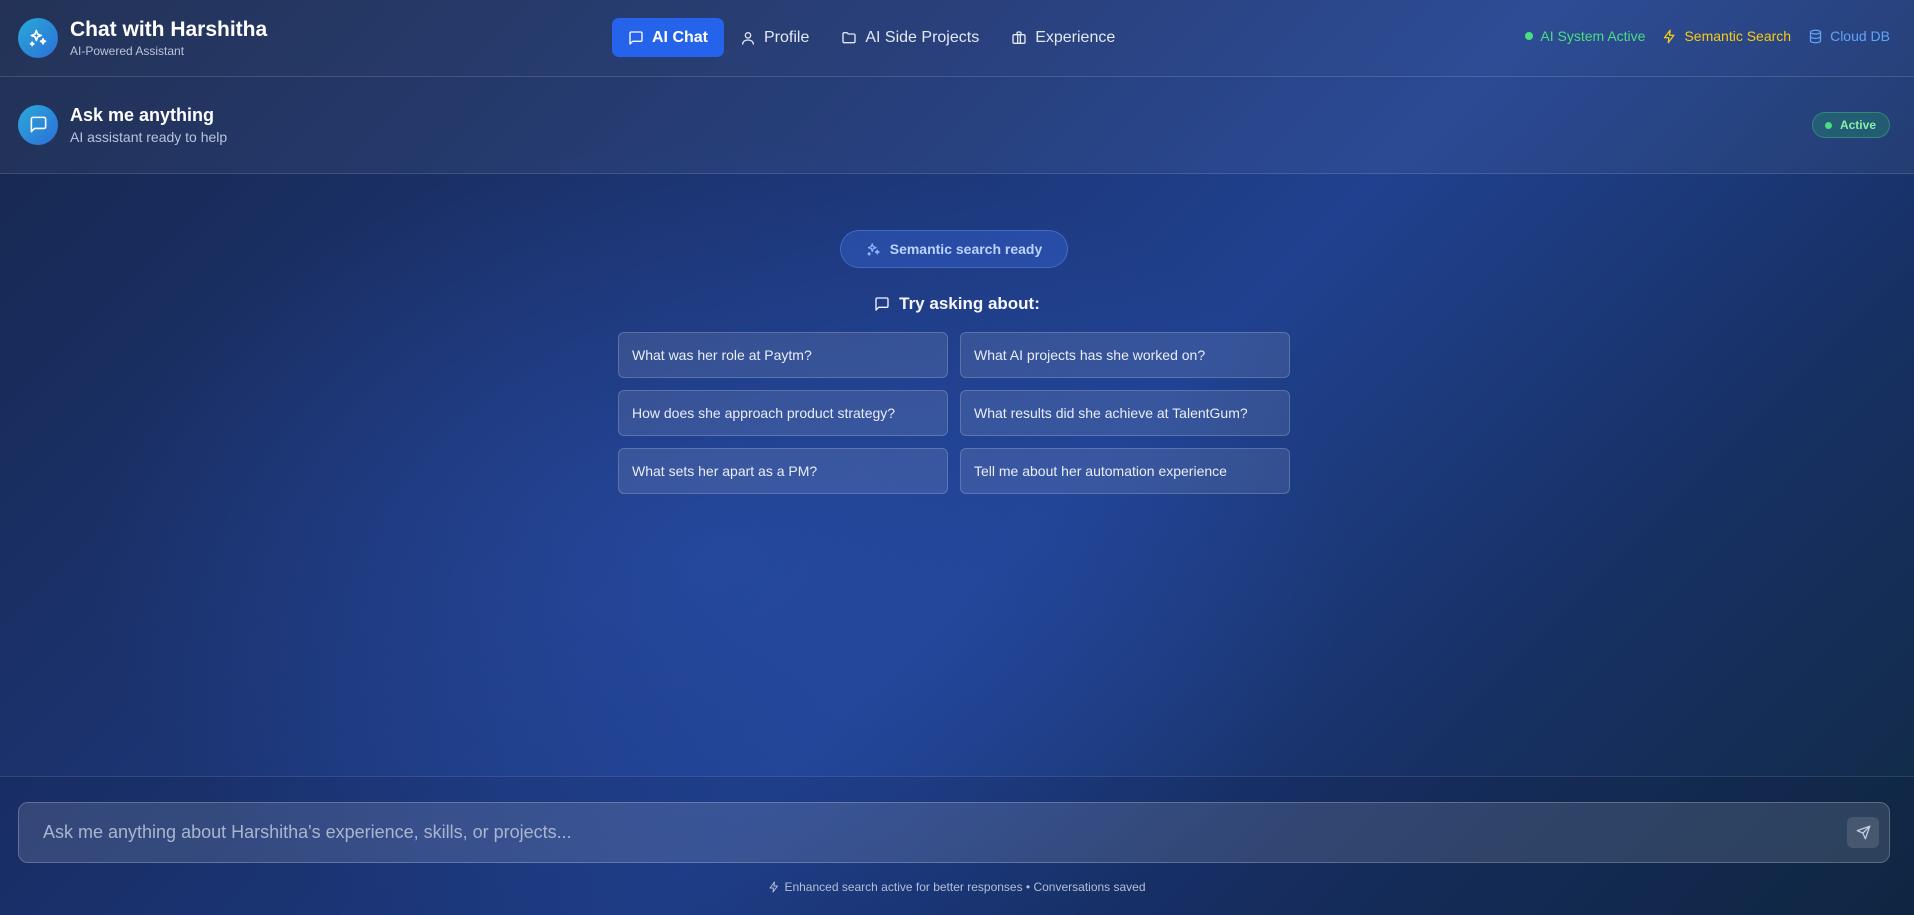 The width and height of the screenshot is (1914, 915). What do you see at coordinates (142, 115) in the screenshot?
I see `chat-title: Ask me anything` at bounding box center [142, 115].